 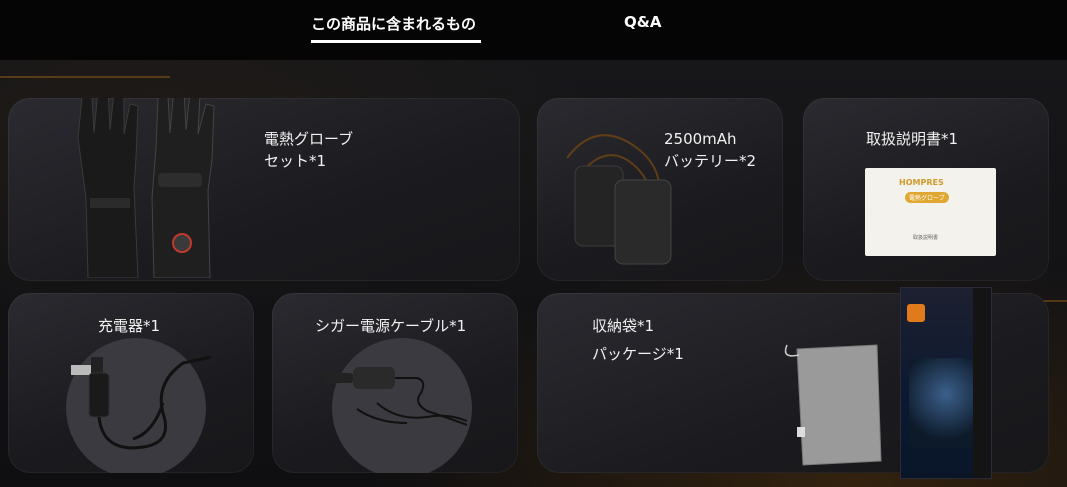 I want to click on package-box-image, so click(x=946, y=383).